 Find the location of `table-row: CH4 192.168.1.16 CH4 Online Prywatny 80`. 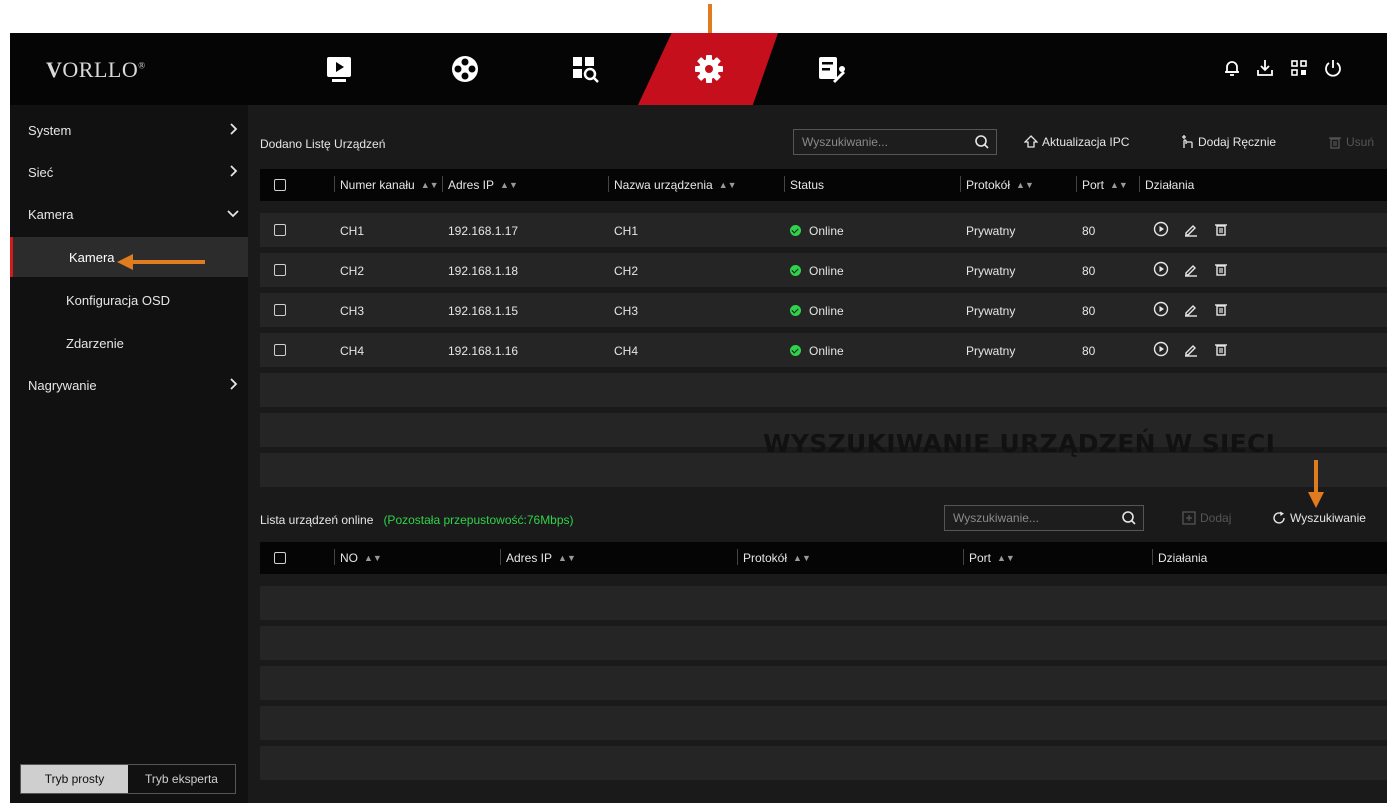

table-row: CH4 192.168.1.16 CH4 Online Prywatny 80 is located at coordinates (823, 350).